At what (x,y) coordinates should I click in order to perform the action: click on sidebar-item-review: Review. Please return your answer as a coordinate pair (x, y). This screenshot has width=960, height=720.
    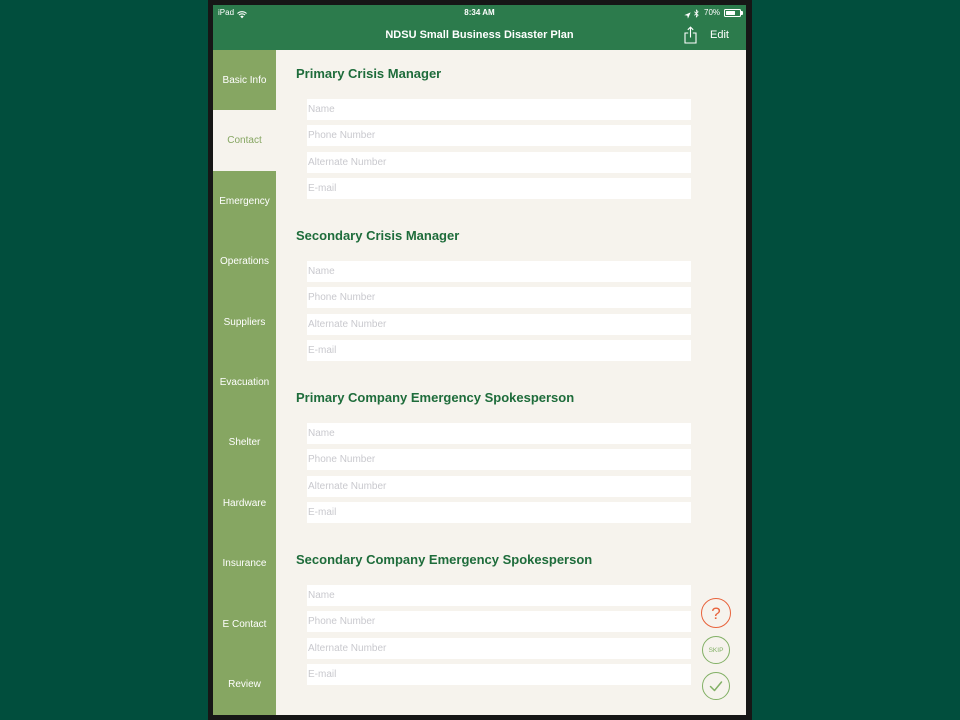
    Looking at the image, I should click on (244, 685).